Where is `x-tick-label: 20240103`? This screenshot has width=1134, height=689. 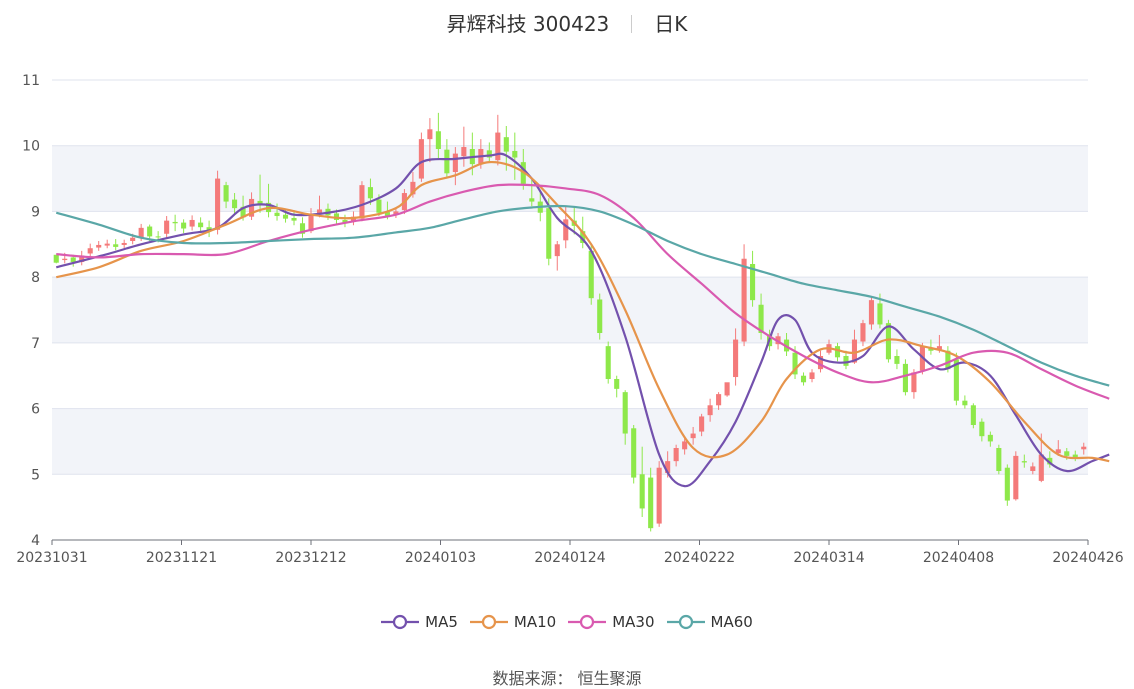 x-tick-label: 20240103 is located at coordinates (440, 558).